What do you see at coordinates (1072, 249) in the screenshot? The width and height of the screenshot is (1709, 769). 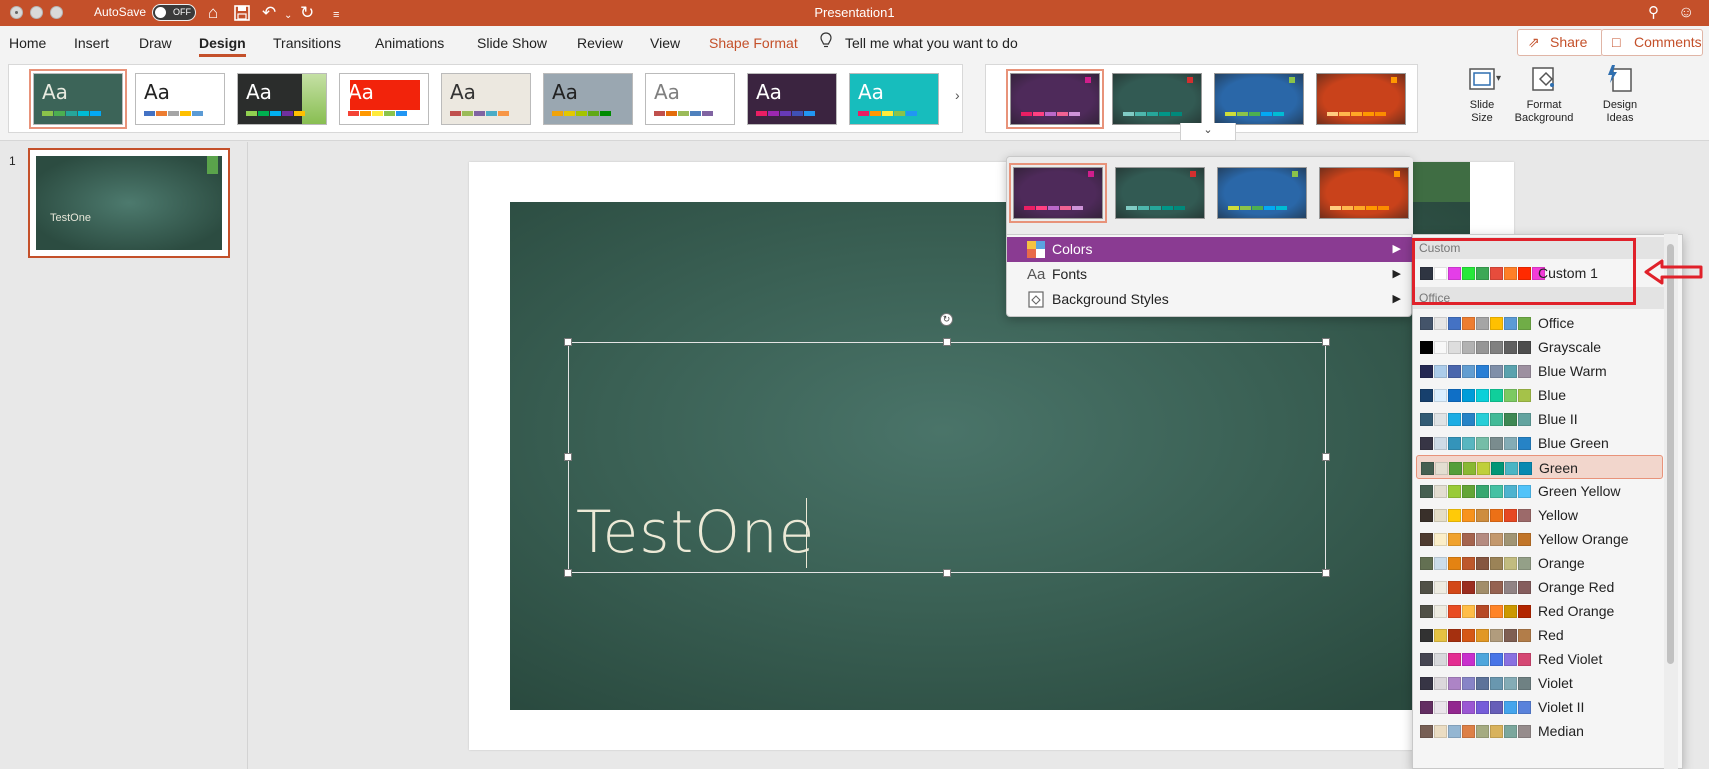 I see `menu-item-colors-label: Colors` at bounding box center [1072, 249].